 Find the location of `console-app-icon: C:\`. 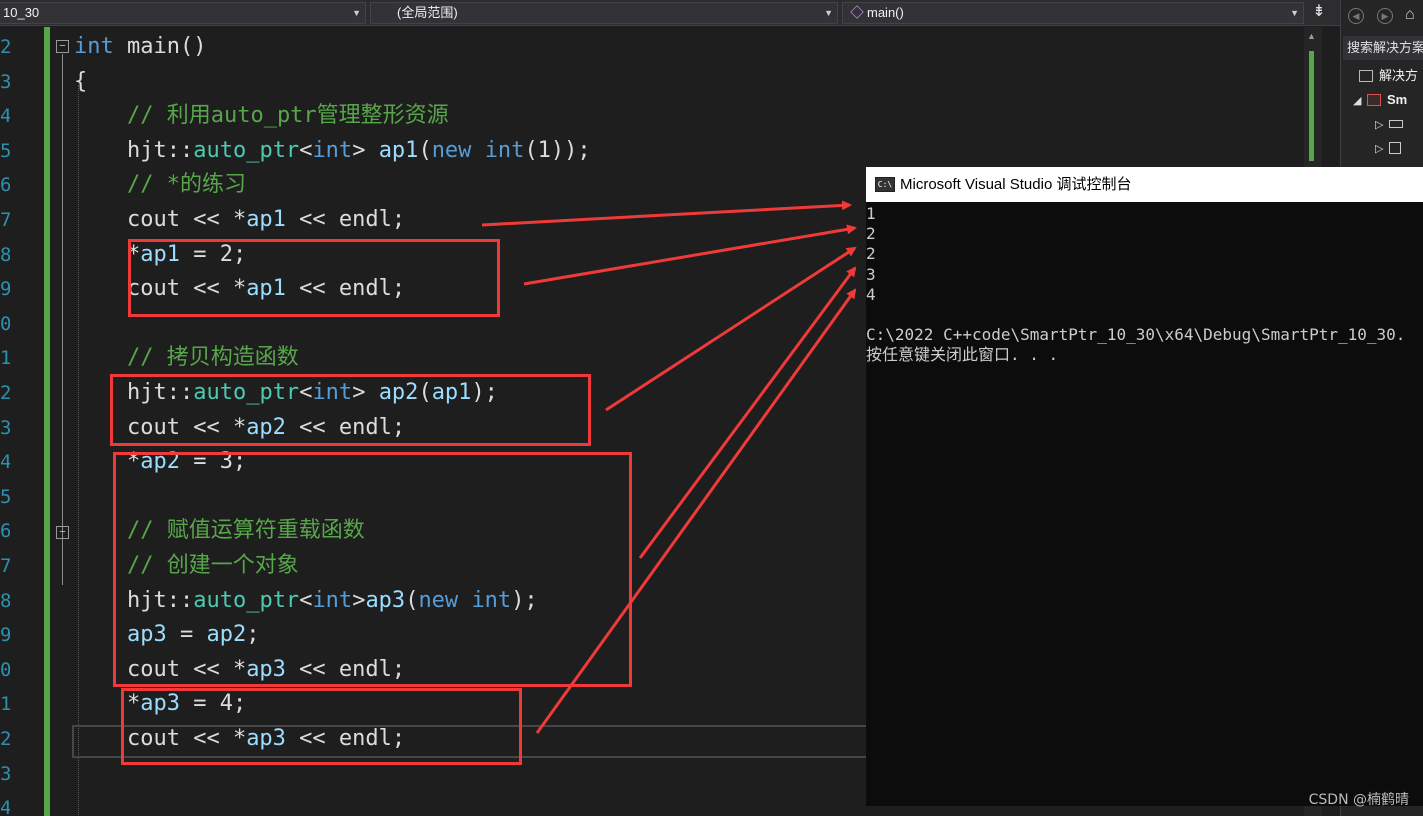

console-app-icon: C:\ is located at coordinates (885, 184).